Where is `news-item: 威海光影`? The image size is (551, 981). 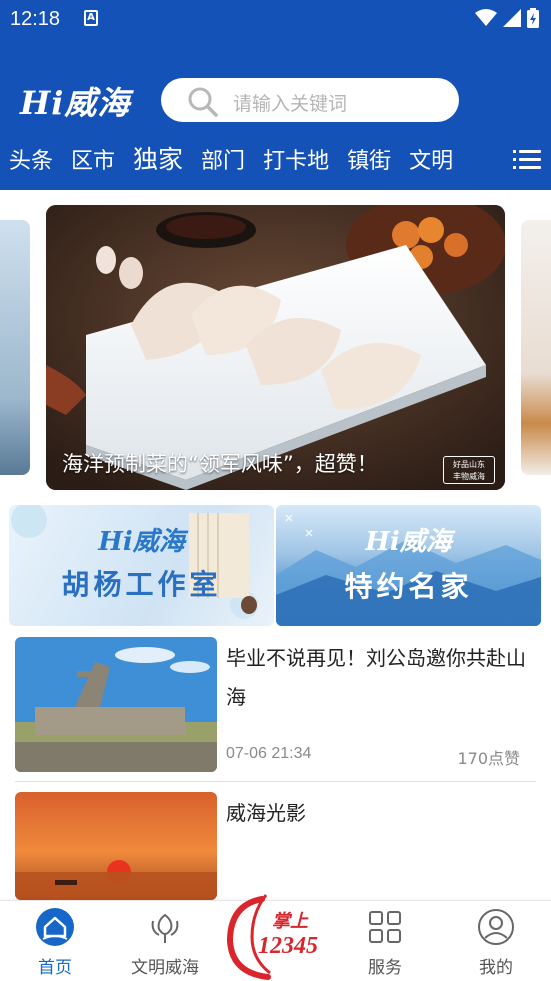 news-item: 威海光影 is located at coordinates (275, 847).